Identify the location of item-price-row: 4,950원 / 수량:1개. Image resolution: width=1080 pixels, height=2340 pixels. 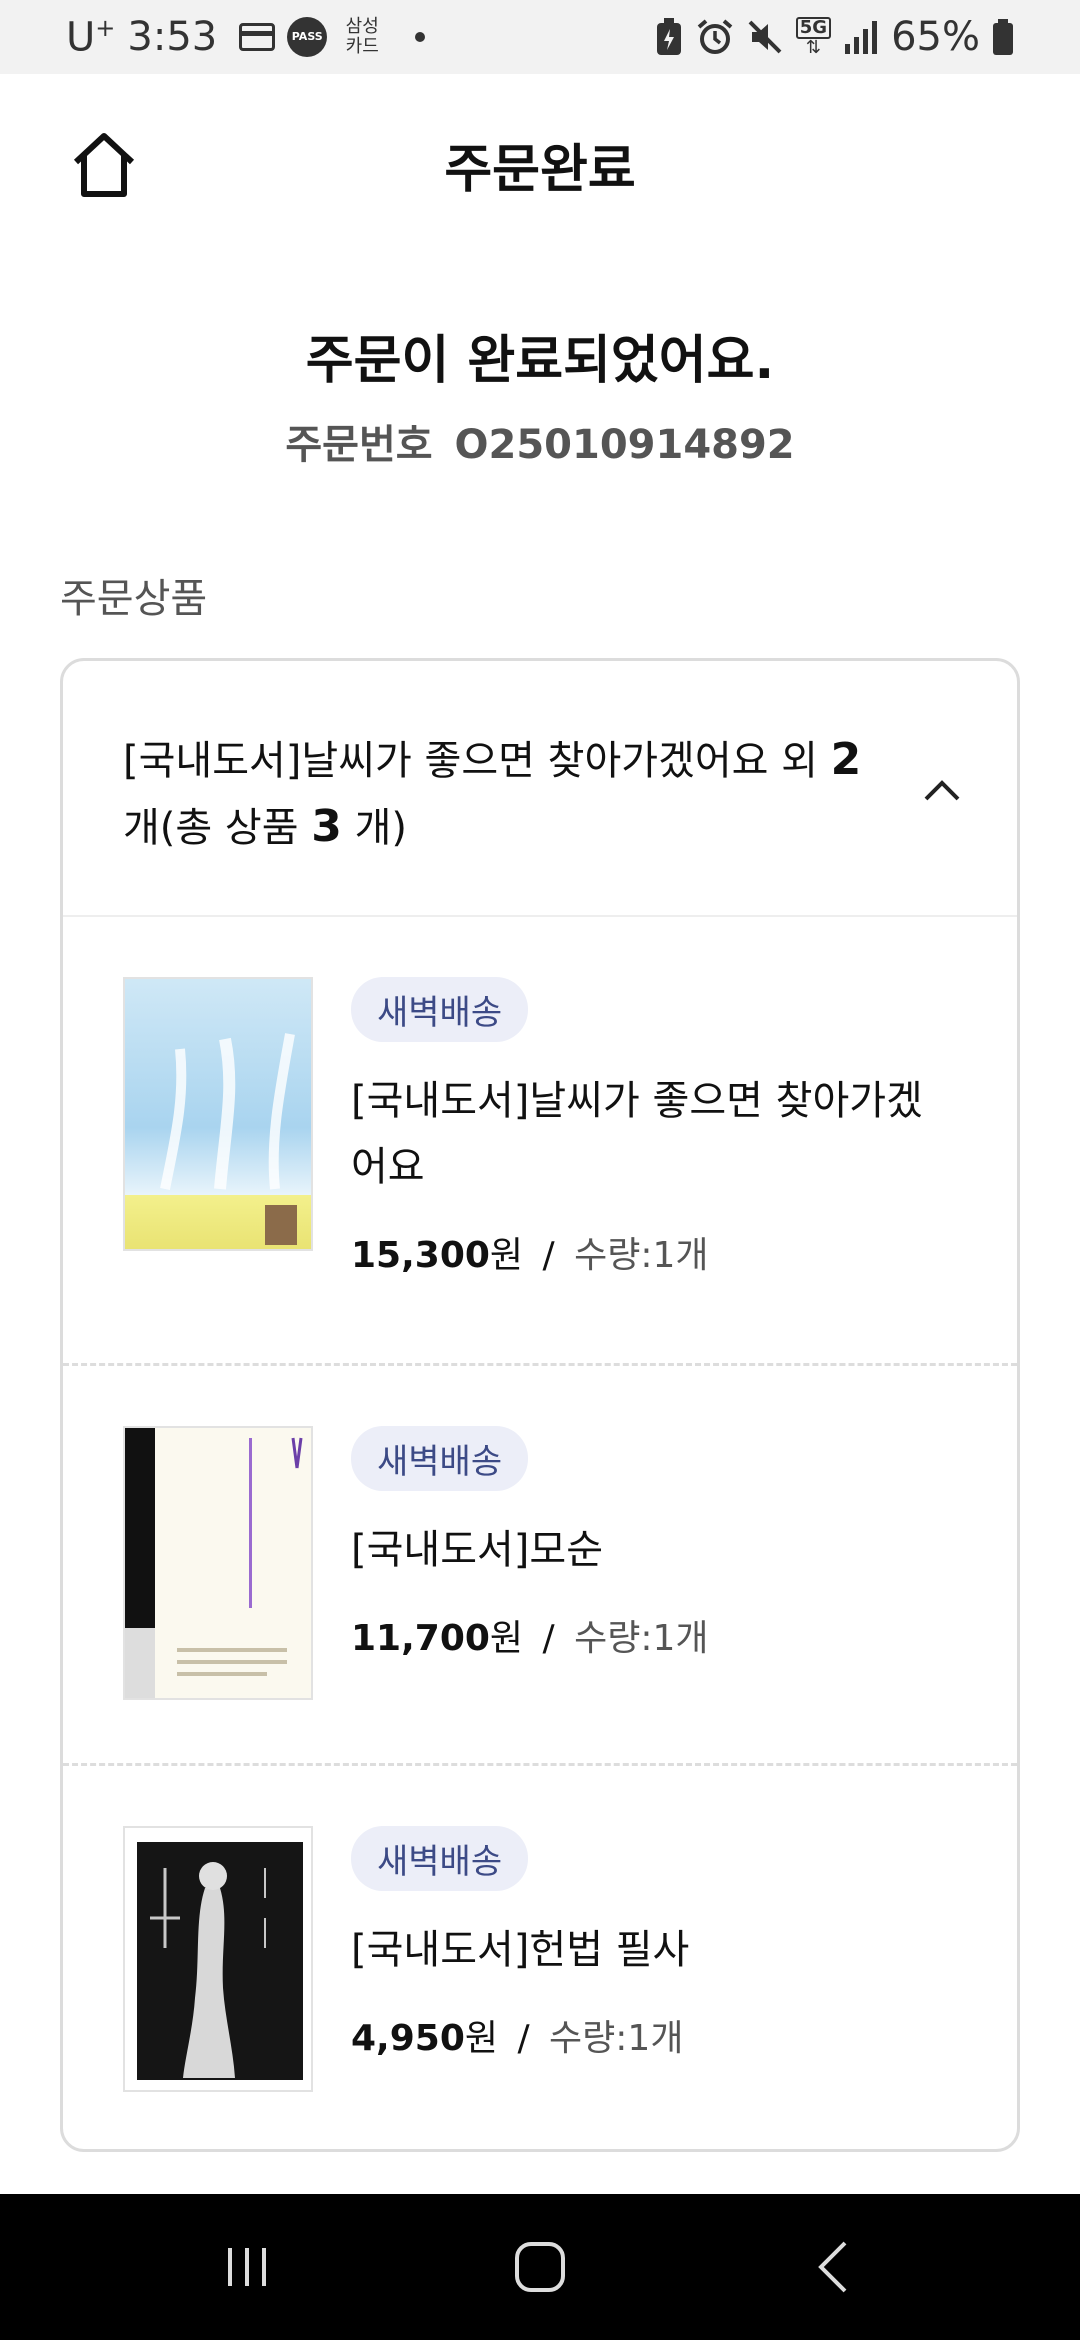
(646, 2035).